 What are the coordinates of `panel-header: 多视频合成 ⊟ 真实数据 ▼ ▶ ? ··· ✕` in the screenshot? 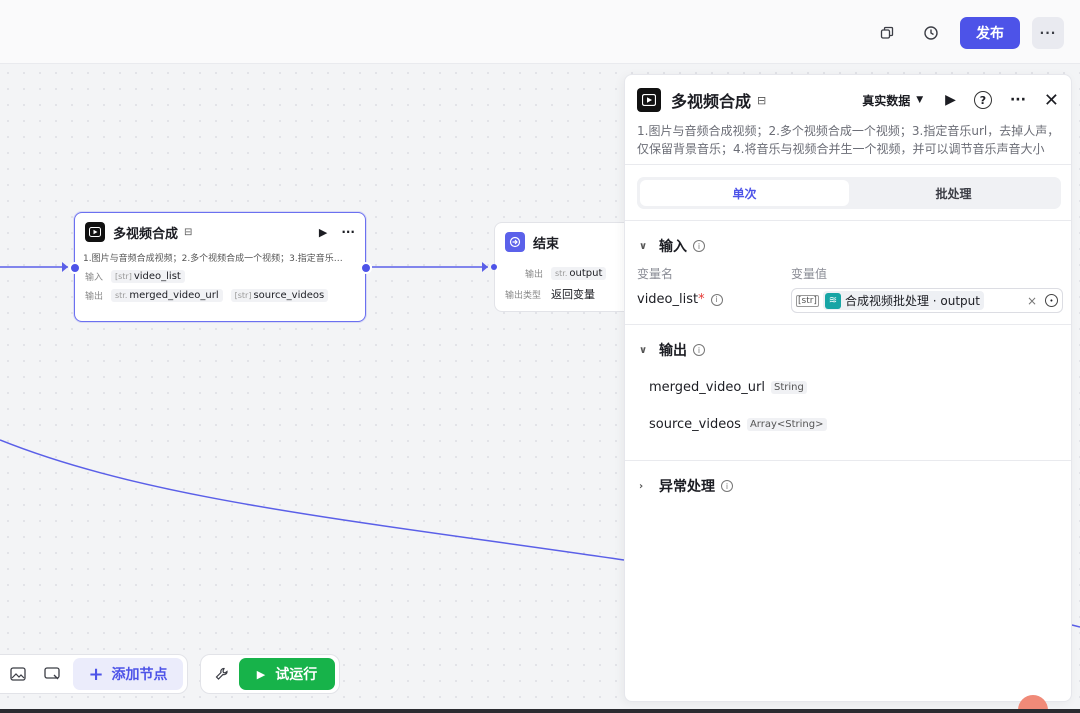 It's located at (848, 100).